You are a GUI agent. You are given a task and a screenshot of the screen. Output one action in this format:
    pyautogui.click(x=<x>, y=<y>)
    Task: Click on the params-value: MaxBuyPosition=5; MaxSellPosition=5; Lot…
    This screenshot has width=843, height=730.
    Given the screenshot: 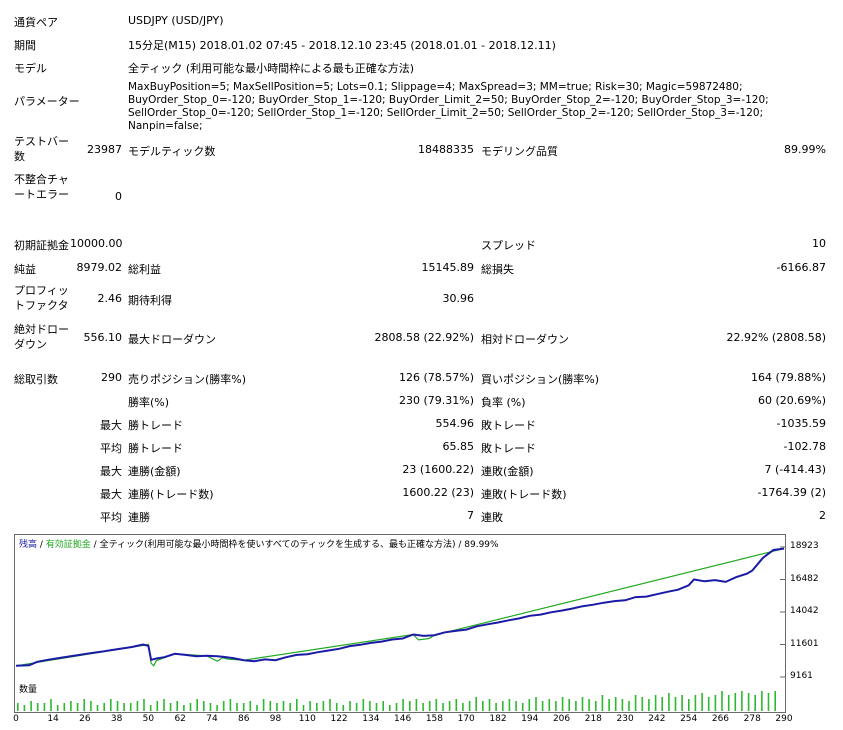 What is the action you would take?
    pyautogui.click(x=448, y=106)
    